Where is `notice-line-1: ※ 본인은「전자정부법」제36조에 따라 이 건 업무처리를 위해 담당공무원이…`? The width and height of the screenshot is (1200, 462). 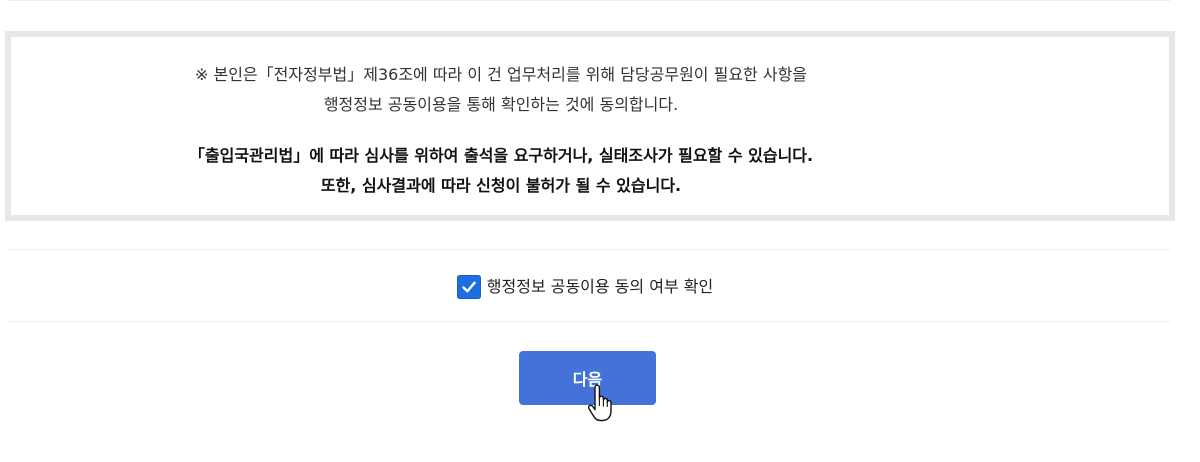
notice-line-1: ※ 본인은「전자정부법」제36조에 따라 이 건 업무처리를 위해 담당공무원이… is located at coordinates (501, 74).